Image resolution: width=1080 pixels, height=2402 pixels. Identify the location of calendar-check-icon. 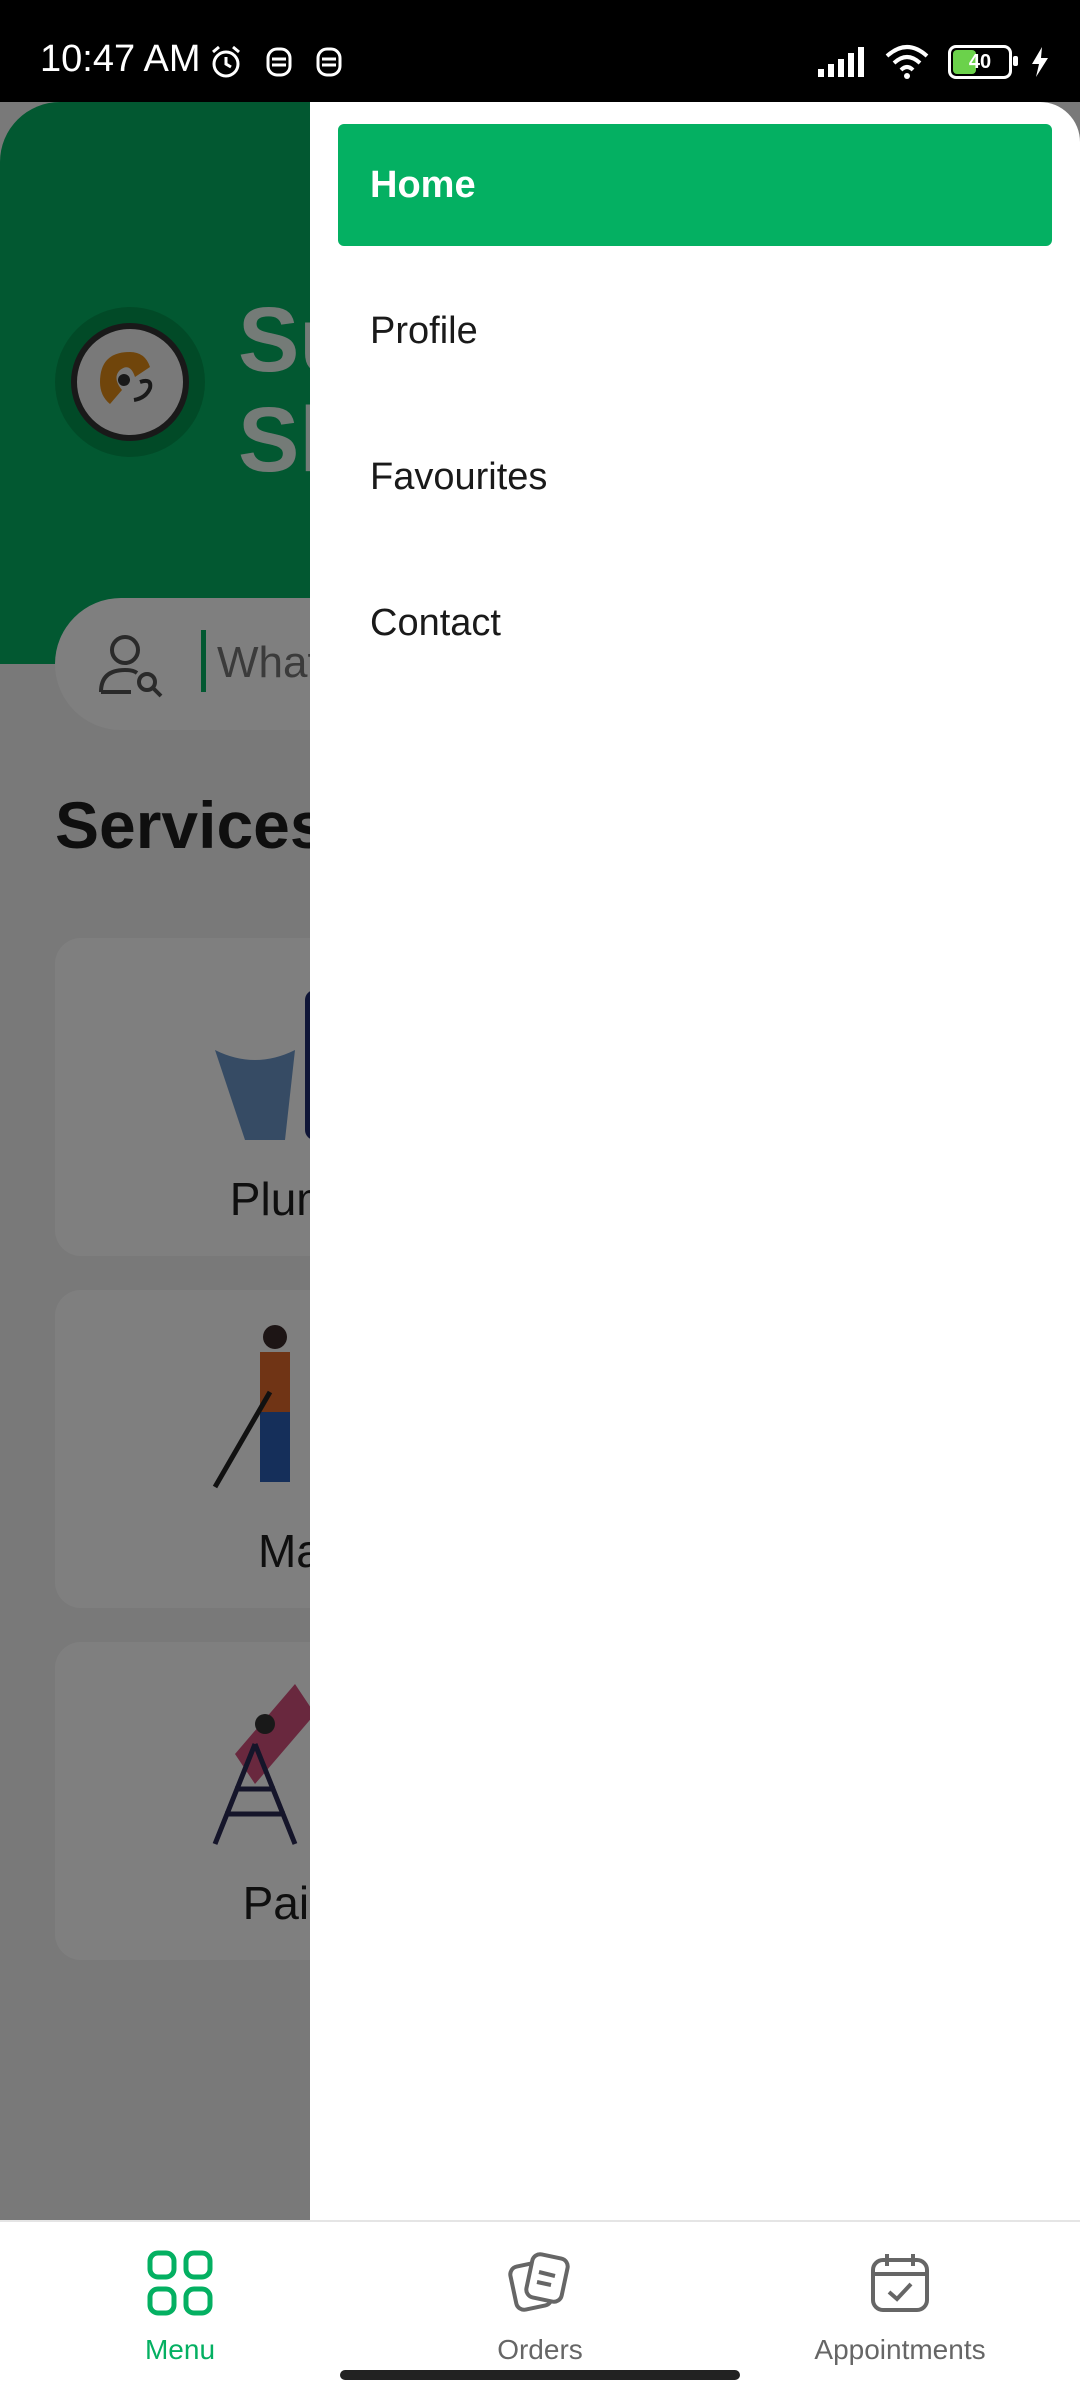
(900, 2283).